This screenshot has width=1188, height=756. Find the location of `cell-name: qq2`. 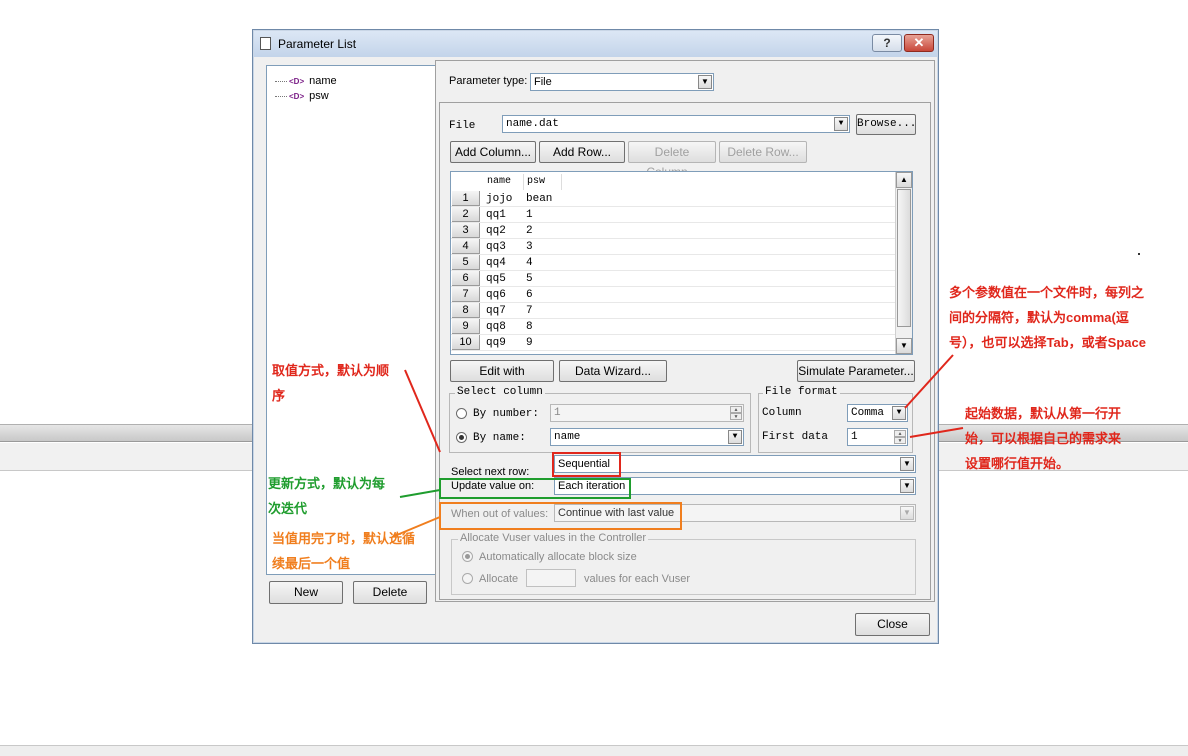

cell-name: qq2 is located at coordinates (496, 231).